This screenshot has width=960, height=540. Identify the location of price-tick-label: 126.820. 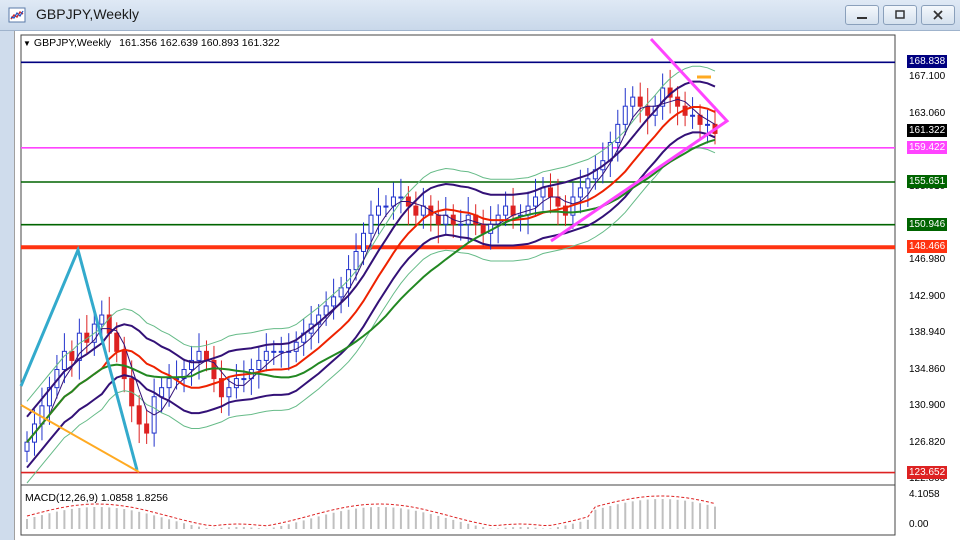
(927, 442).